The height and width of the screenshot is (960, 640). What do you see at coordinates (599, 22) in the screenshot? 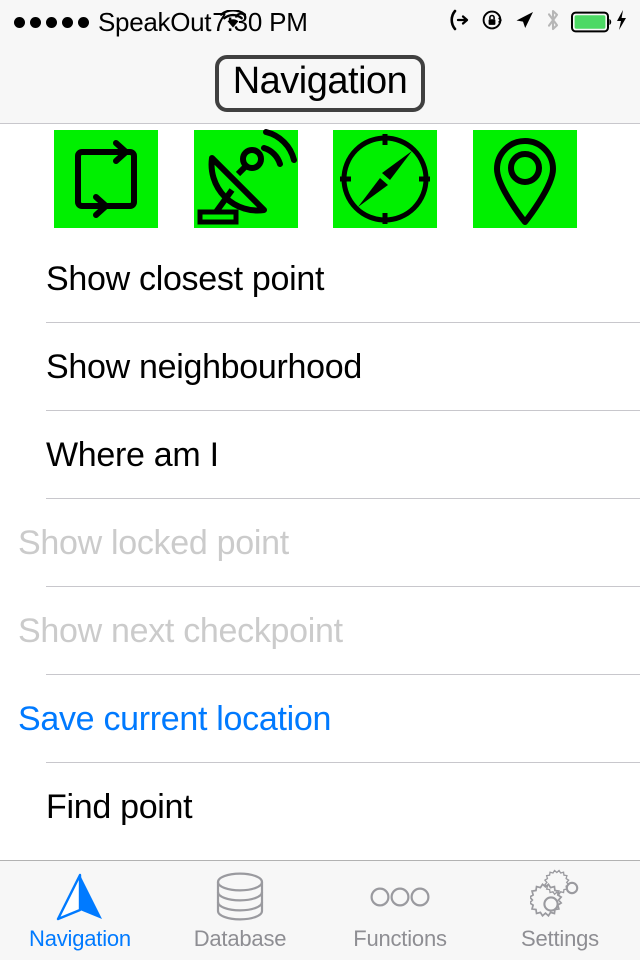
I see `battery-icon` at bounding box center [599, 22].